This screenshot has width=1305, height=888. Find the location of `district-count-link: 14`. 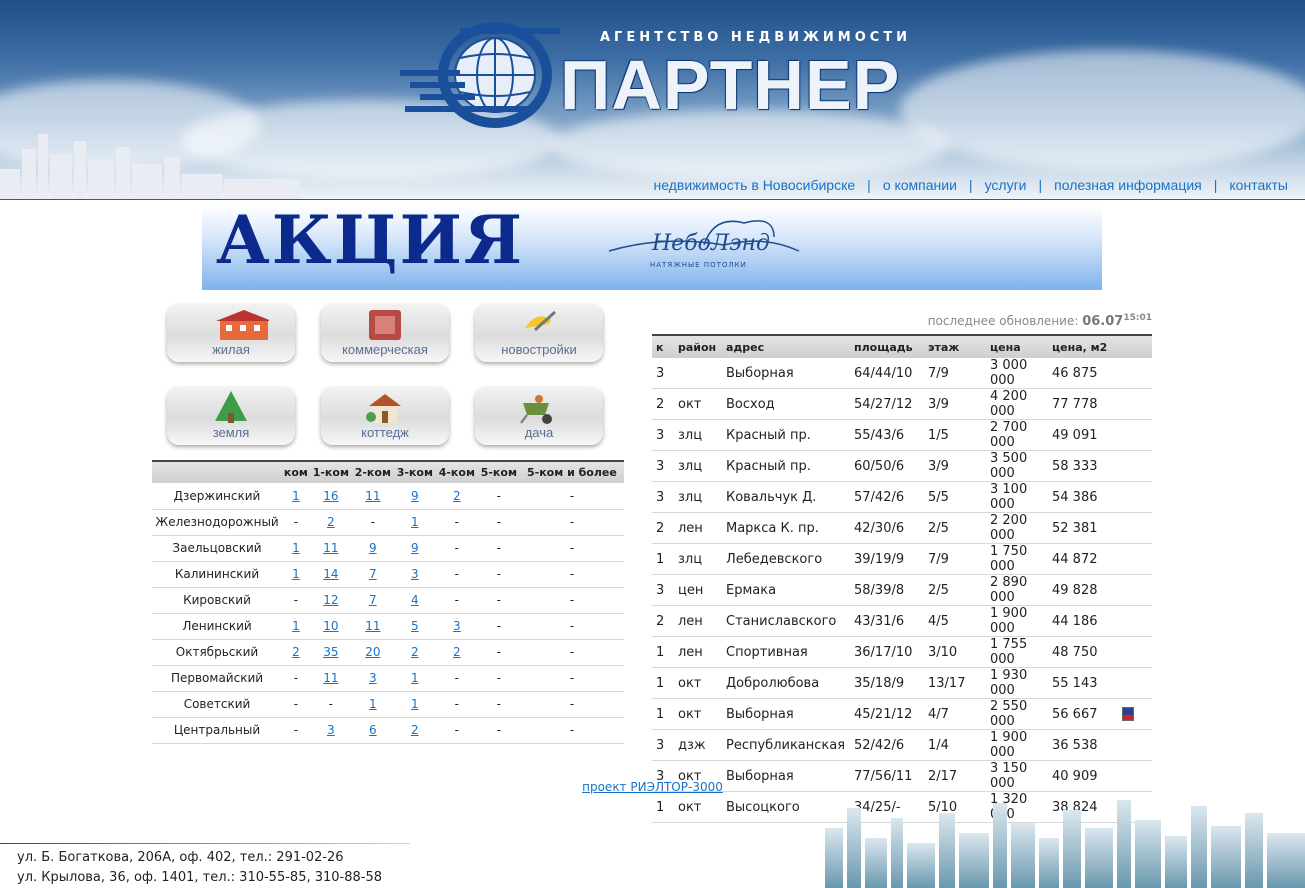

district-count-link: 14 is located at coordinates (330, 574).